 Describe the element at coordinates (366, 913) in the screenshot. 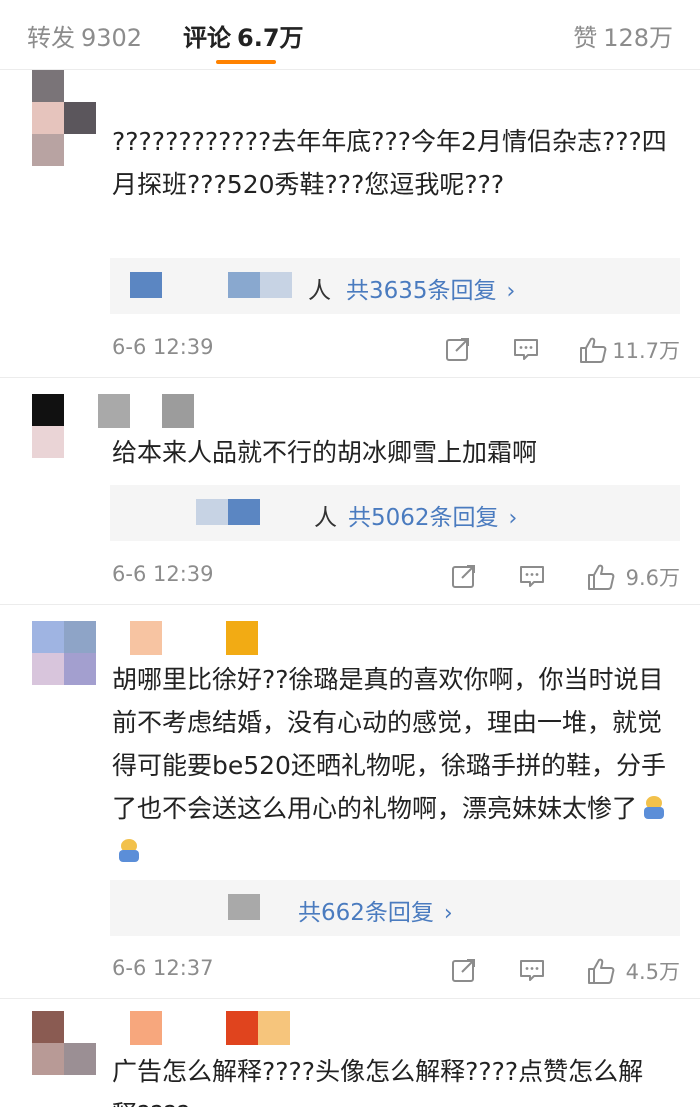

I see `view-replies-label: 共662条回复` at that location.